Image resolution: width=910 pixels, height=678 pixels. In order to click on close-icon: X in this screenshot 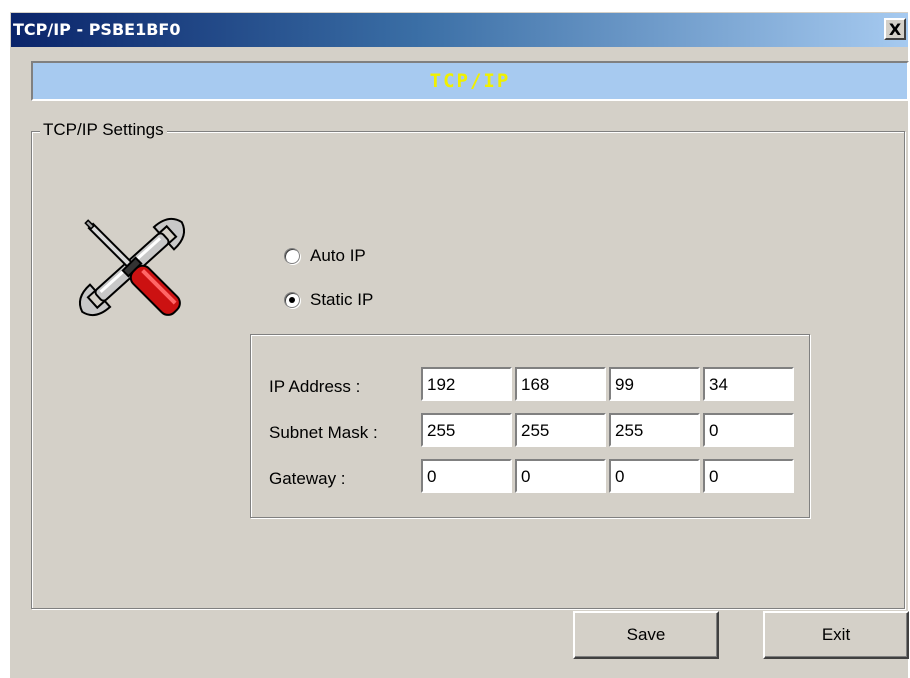, I will do `click(895, 29)`.